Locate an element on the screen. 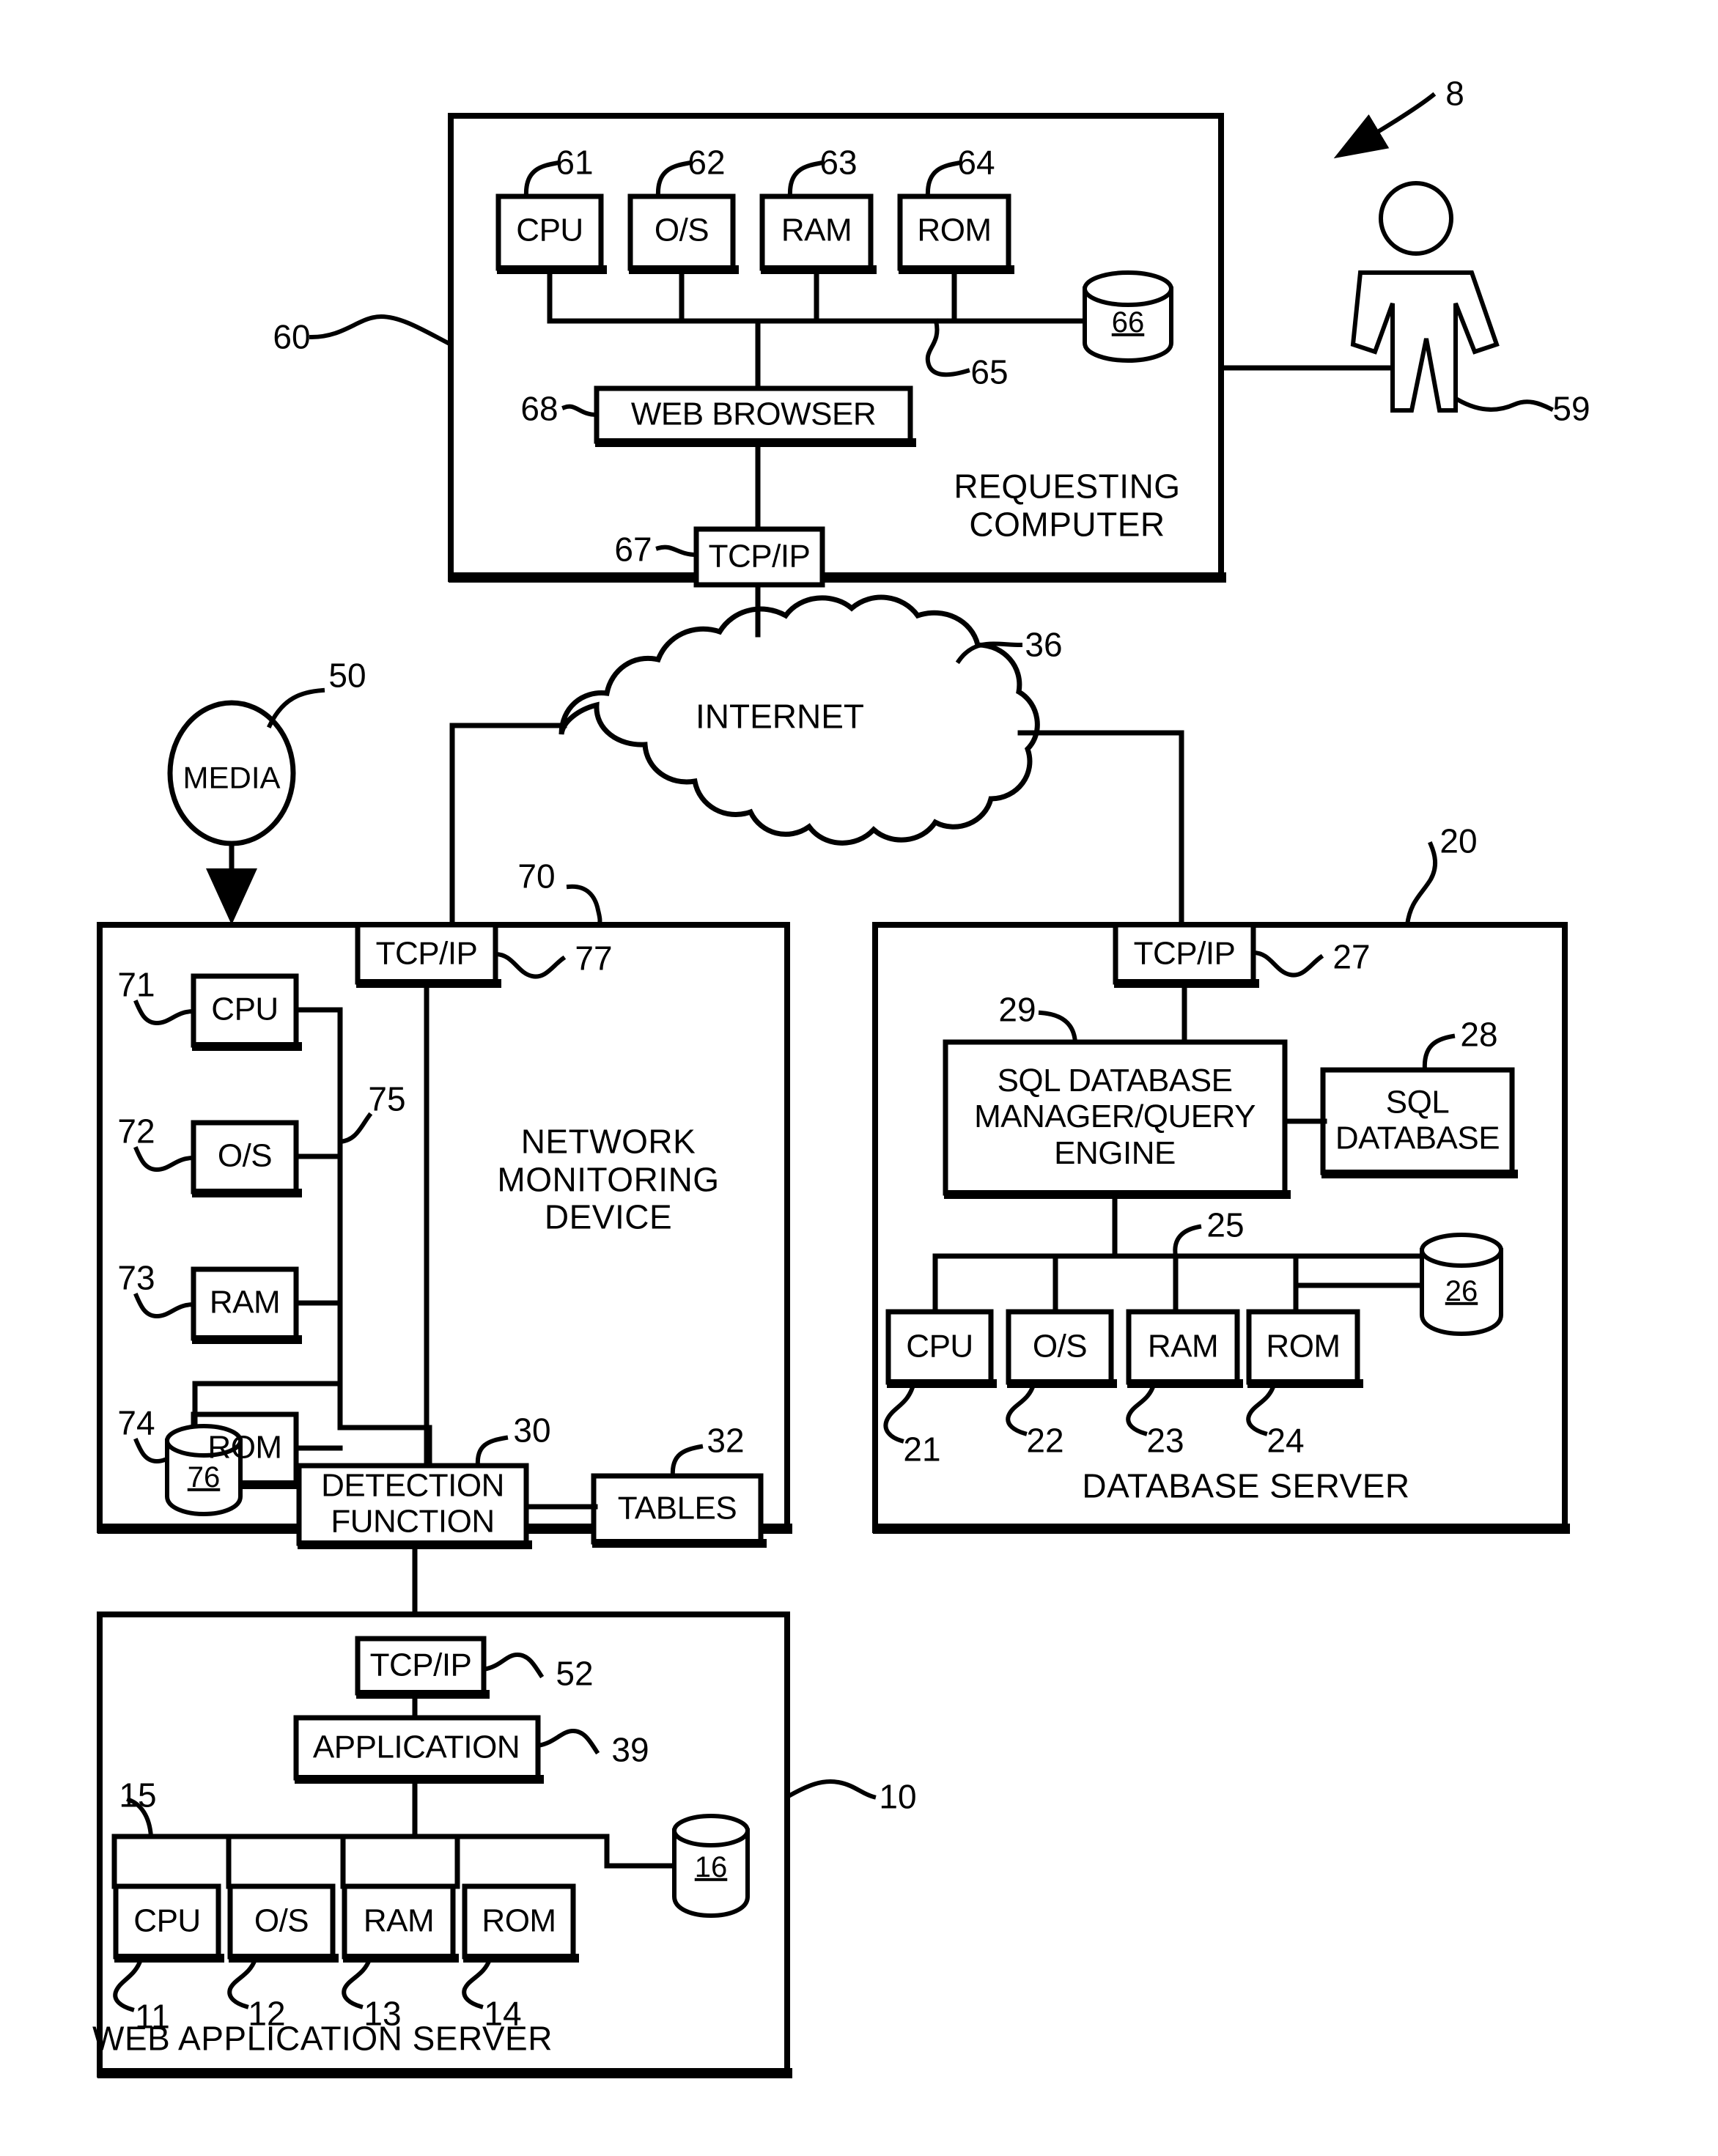  db-storage-cylinder is located at coordinates (1462, 1285).